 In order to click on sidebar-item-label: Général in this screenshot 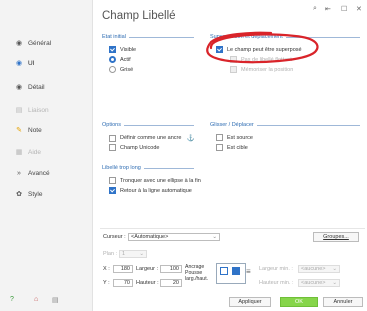, I will do `click(40, 43)`.